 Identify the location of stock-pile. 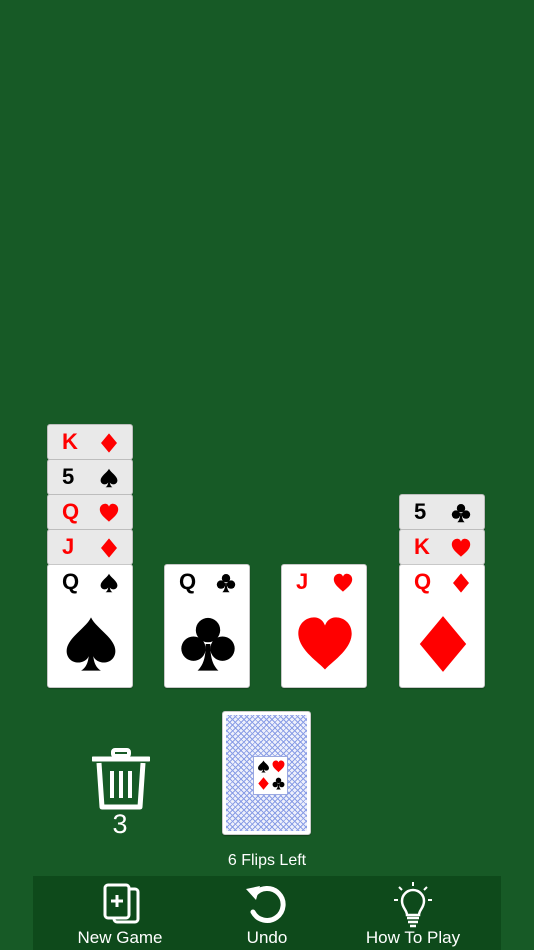
(266, 773).